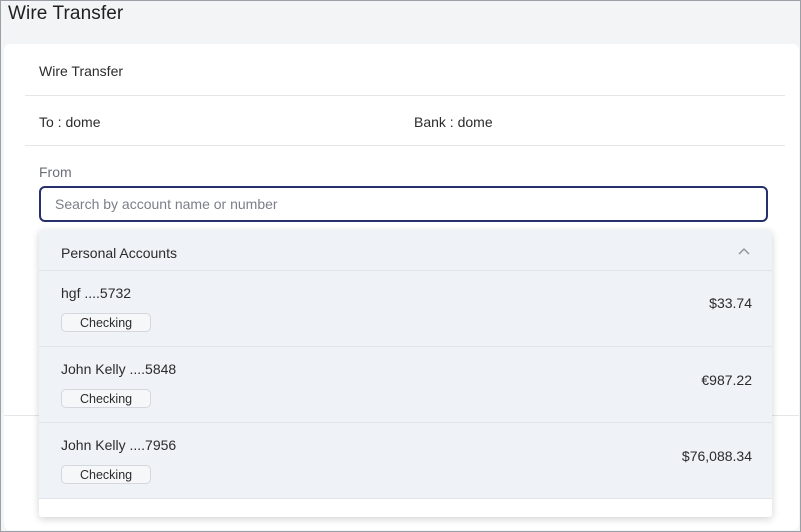 The width and height of the screenshot is (801, 532). I want to click on card-title: Wire Transfer, so click(81, 71).